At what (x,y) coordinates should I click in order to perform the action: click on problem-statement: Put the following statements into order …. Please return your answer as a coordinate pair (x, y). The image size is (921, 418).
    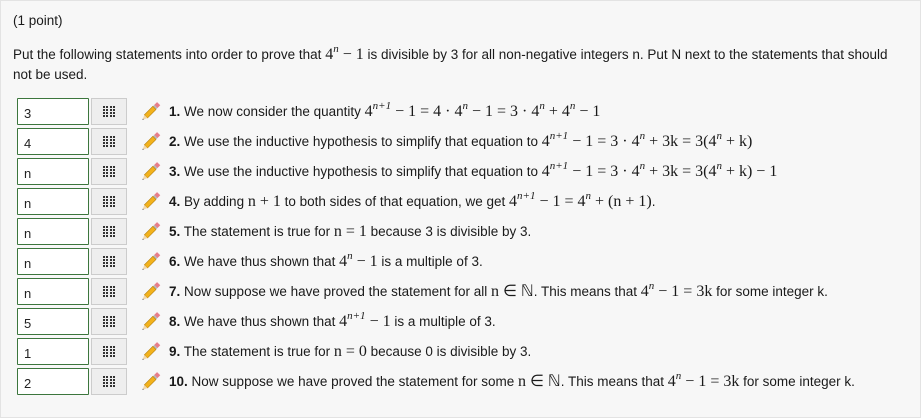
    Looking at the image, I should click on (450, 63).